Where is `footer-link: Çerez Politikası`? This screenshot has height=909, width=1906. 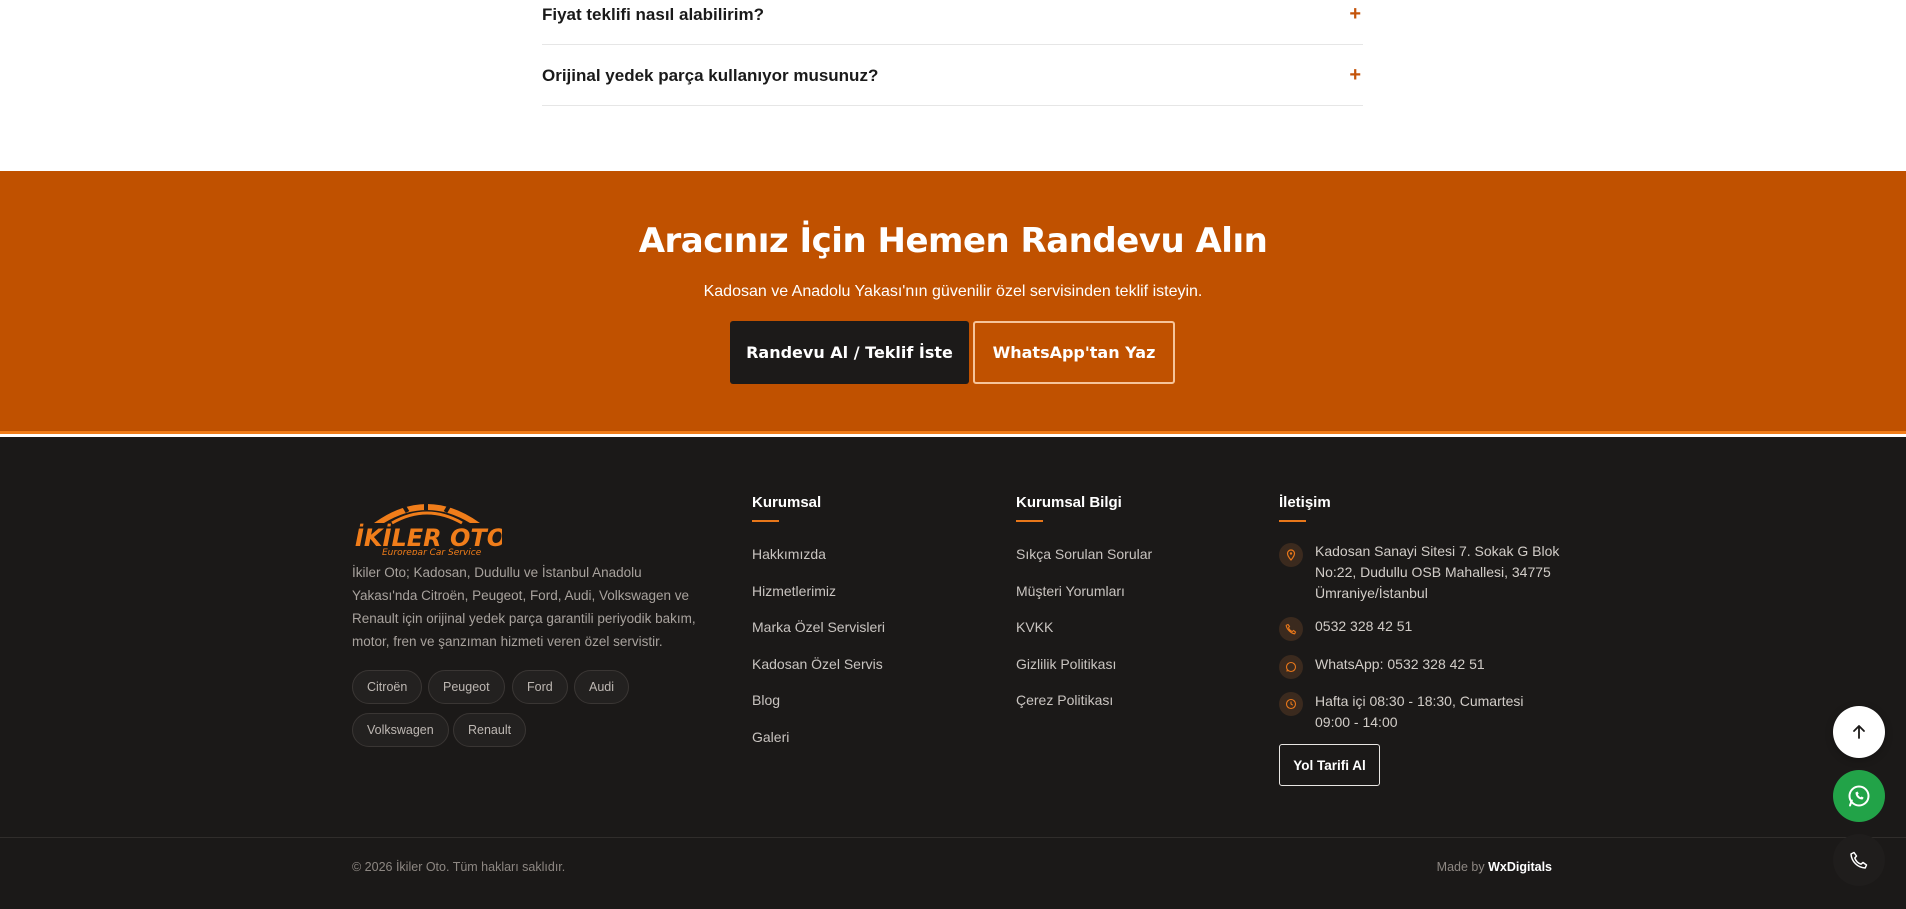 footer-link: Çerez Politikası is located at coordinates (1064, 700).